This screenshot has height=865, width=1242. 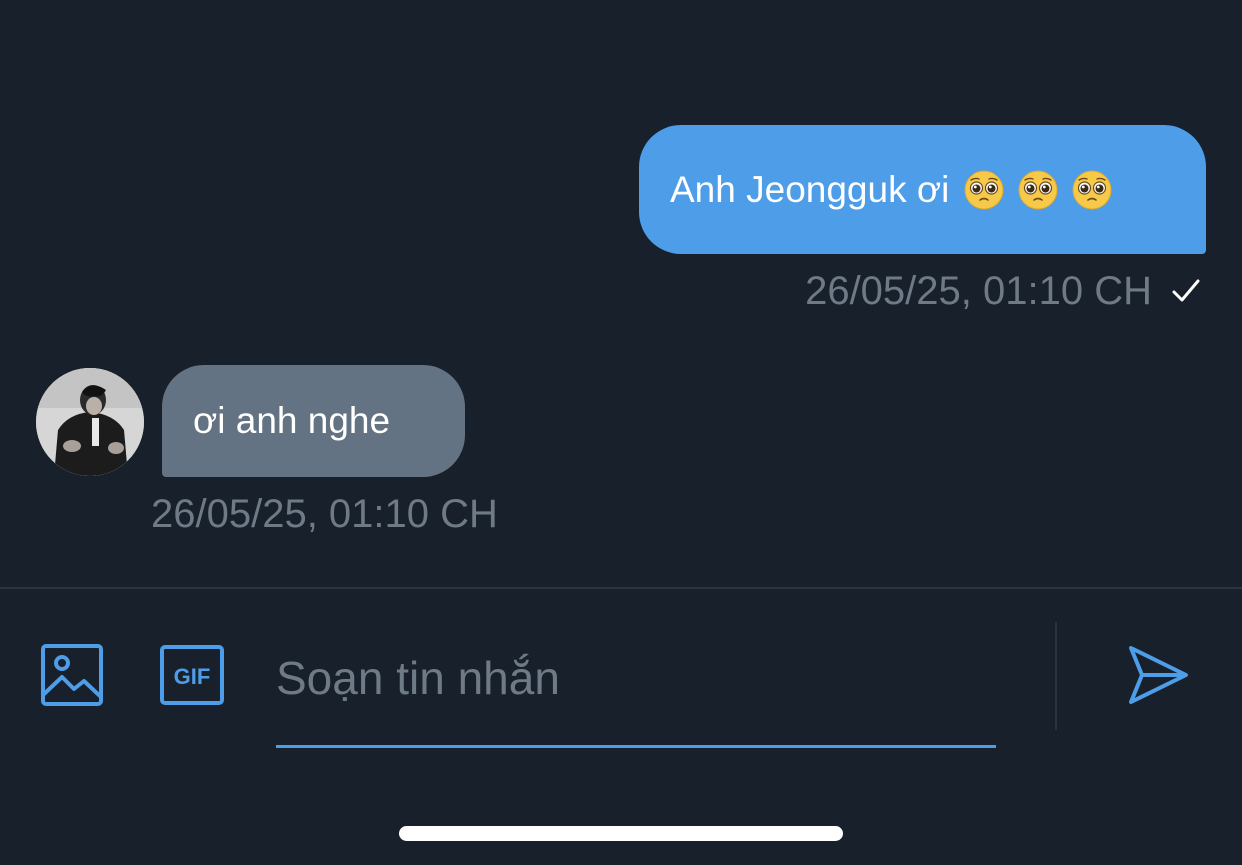 What do you see at coordinates (636, 746) in the screenshot?
I see `input-underline` at bounding box center [636, 746].